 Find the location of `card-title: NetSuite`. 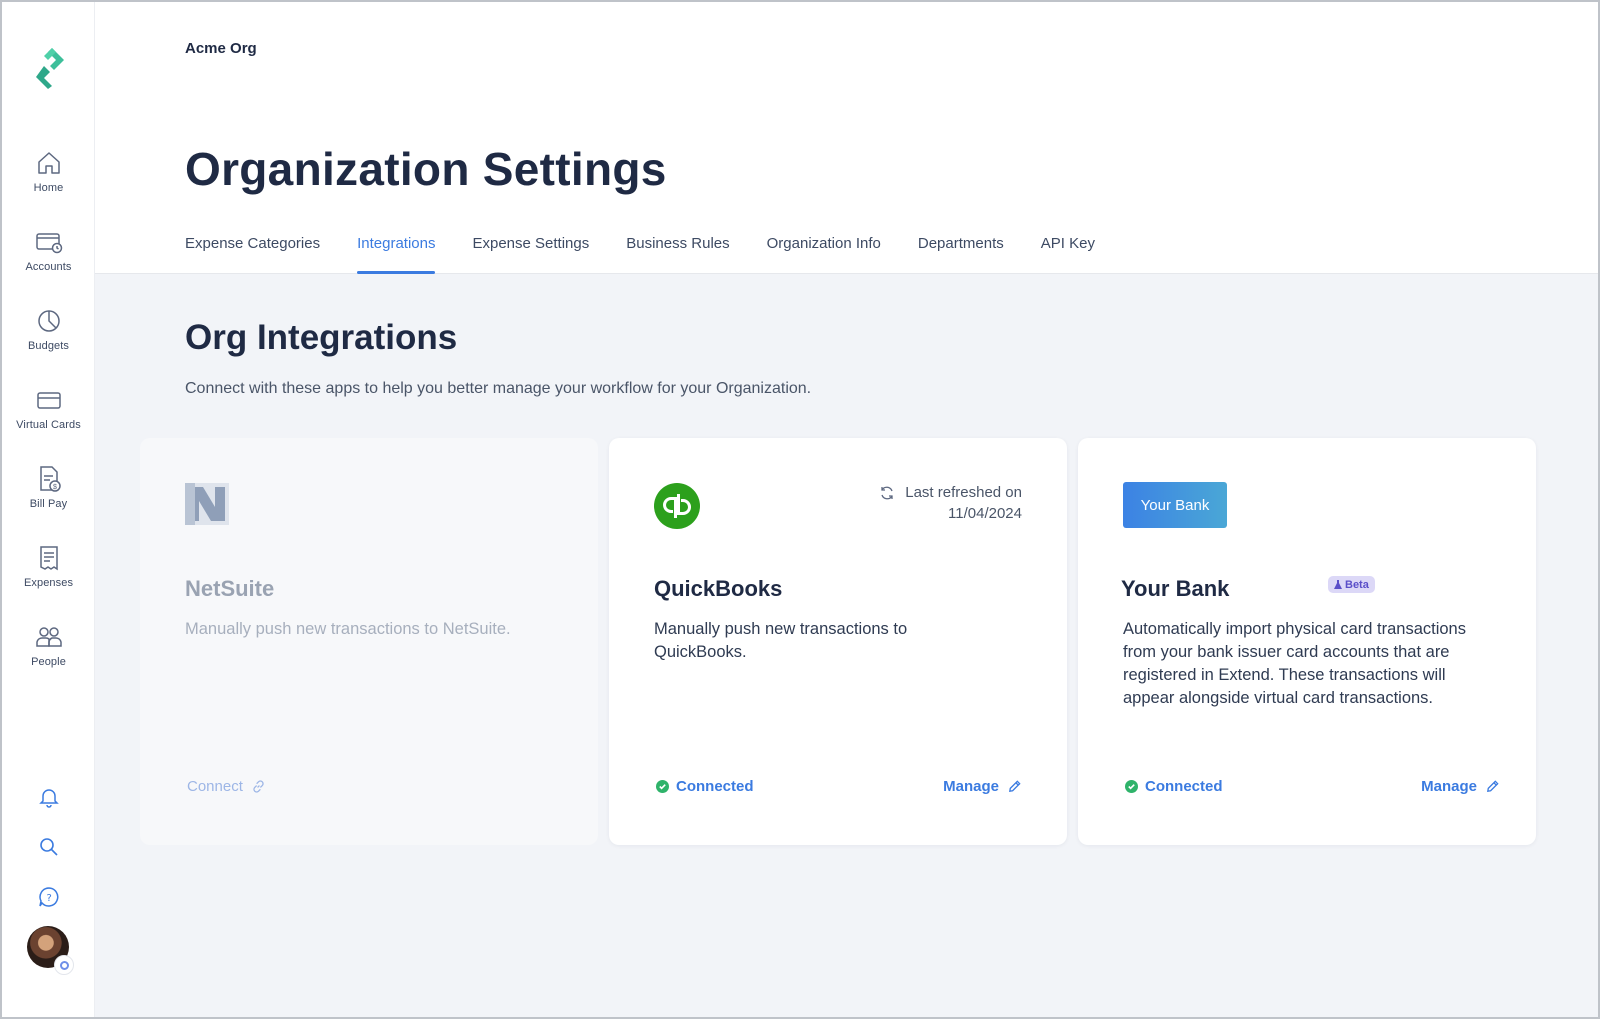

card-title: NetSuite is located at coordinates (230, 588).